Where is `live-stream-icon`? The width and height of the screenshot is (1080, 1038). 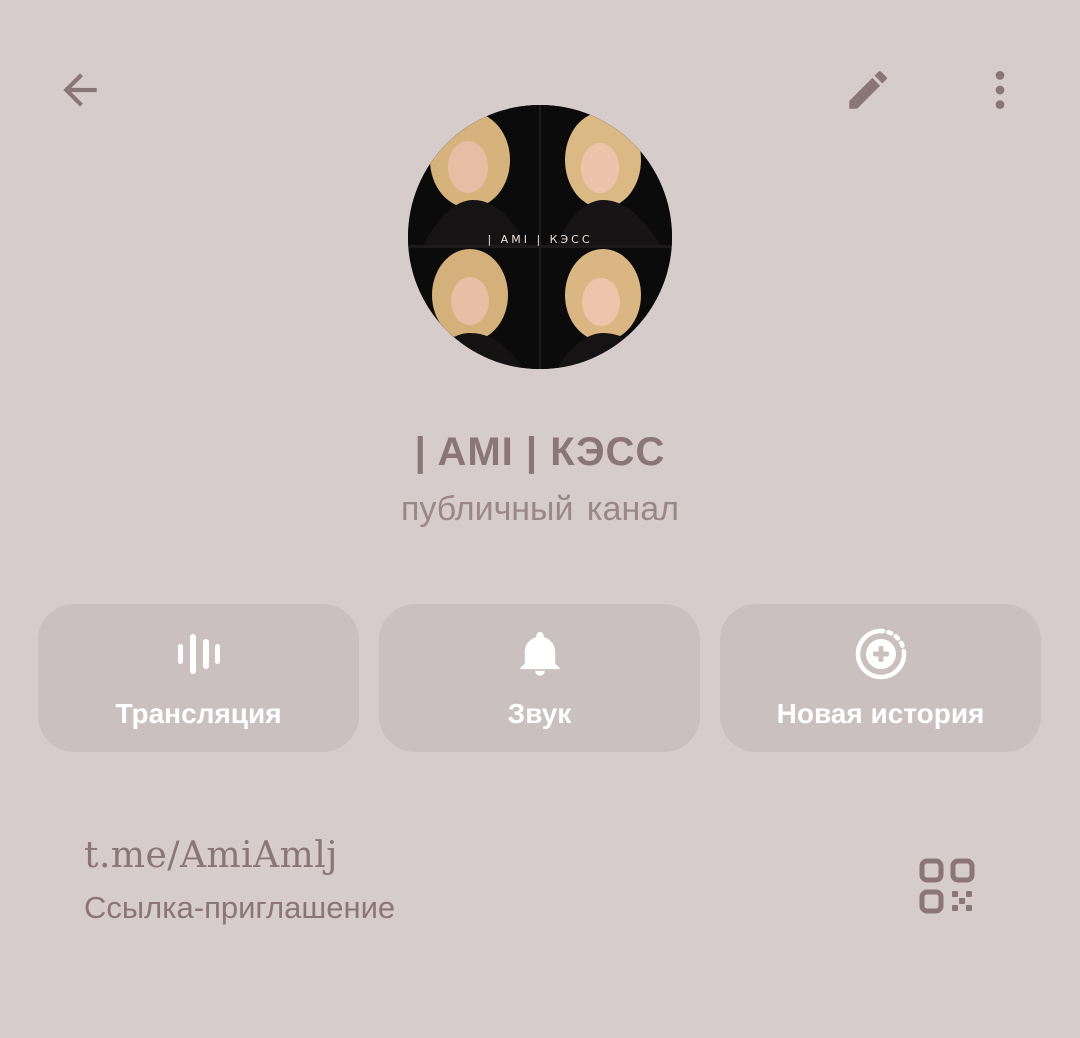 live-stream-icon is located at coordinates (198, 654).